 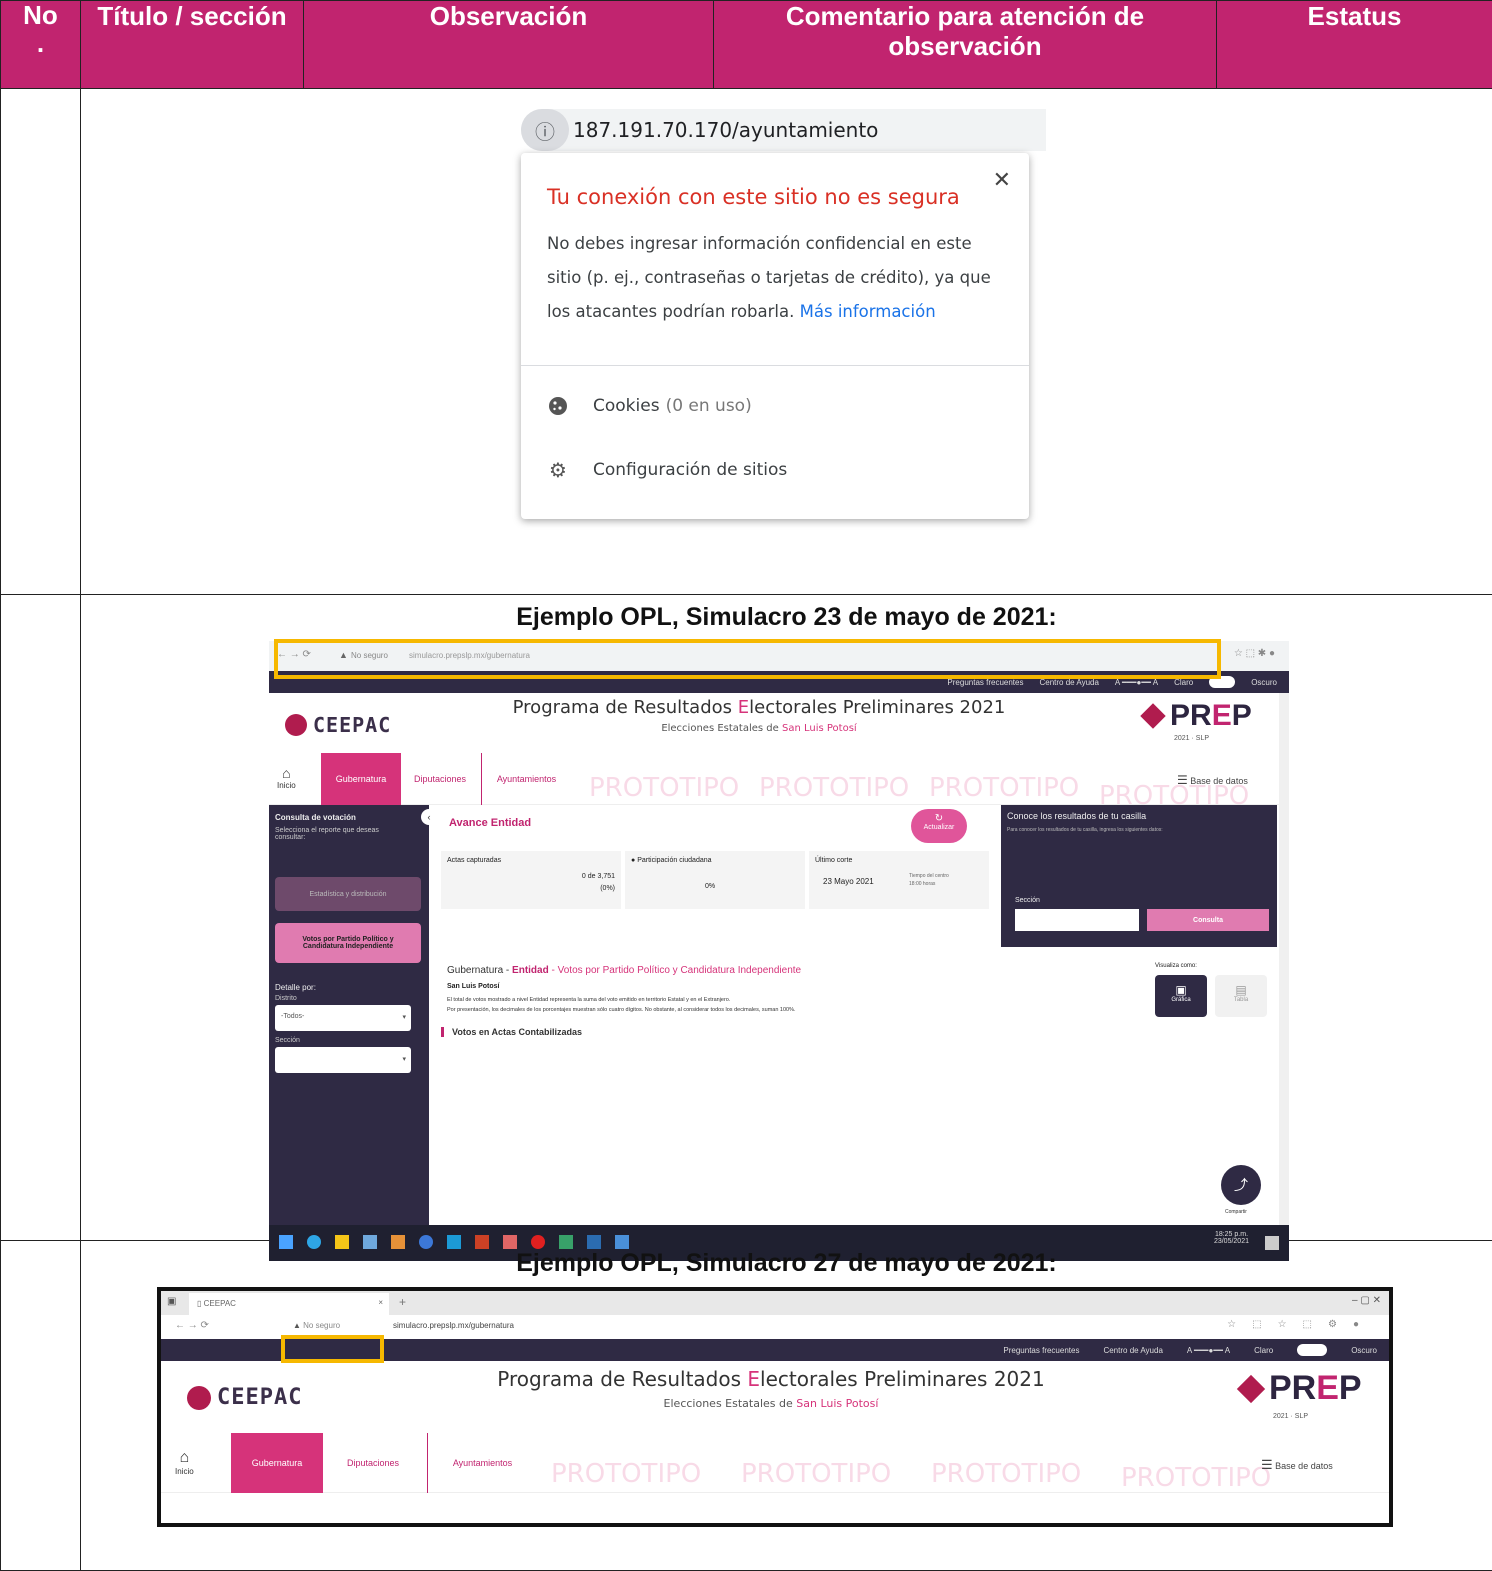 I want to click on view-chart-label: Gráfica, so click(x=1181, y=1000).